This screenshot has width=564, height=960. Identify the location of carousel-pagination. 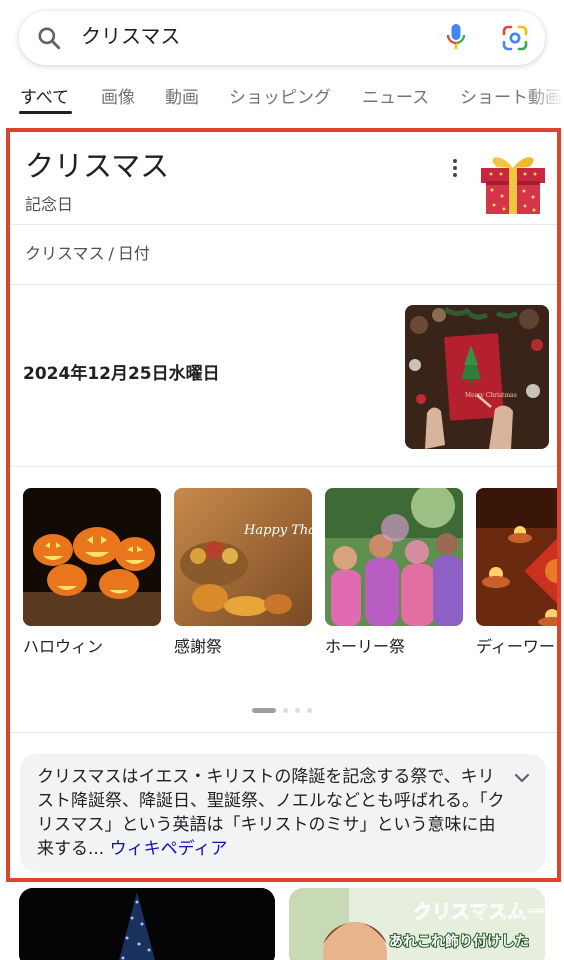
(287, 711).